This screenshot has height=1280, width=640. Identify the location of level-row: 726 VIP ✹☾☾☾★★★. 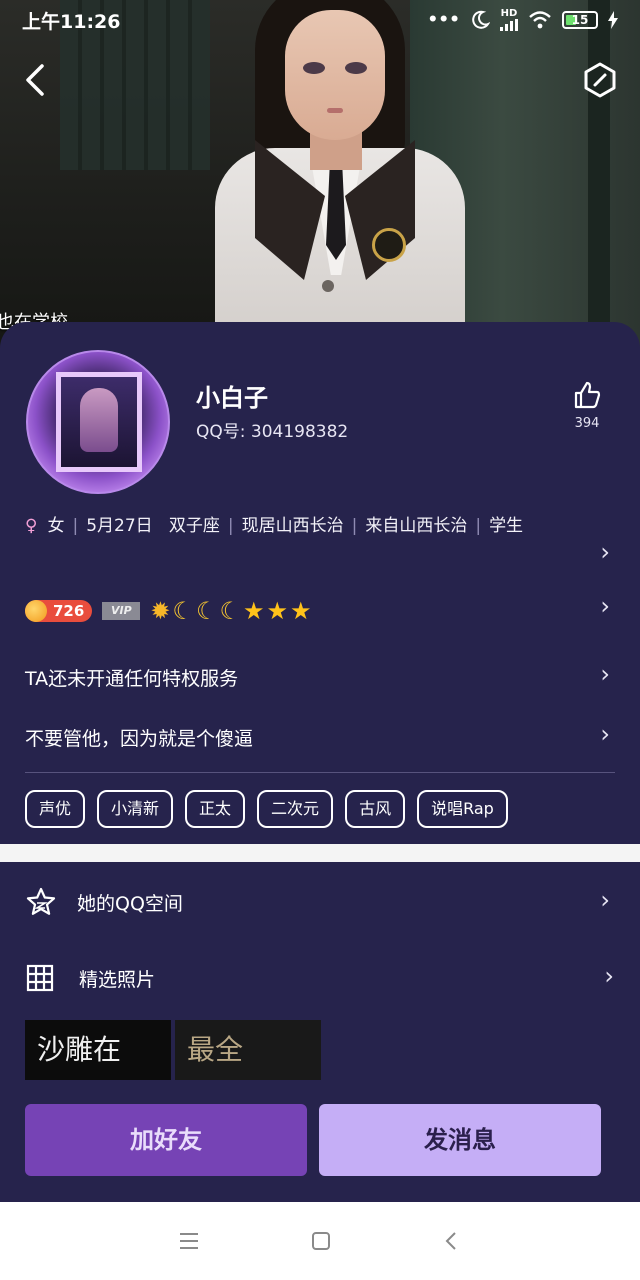
(169, 611).